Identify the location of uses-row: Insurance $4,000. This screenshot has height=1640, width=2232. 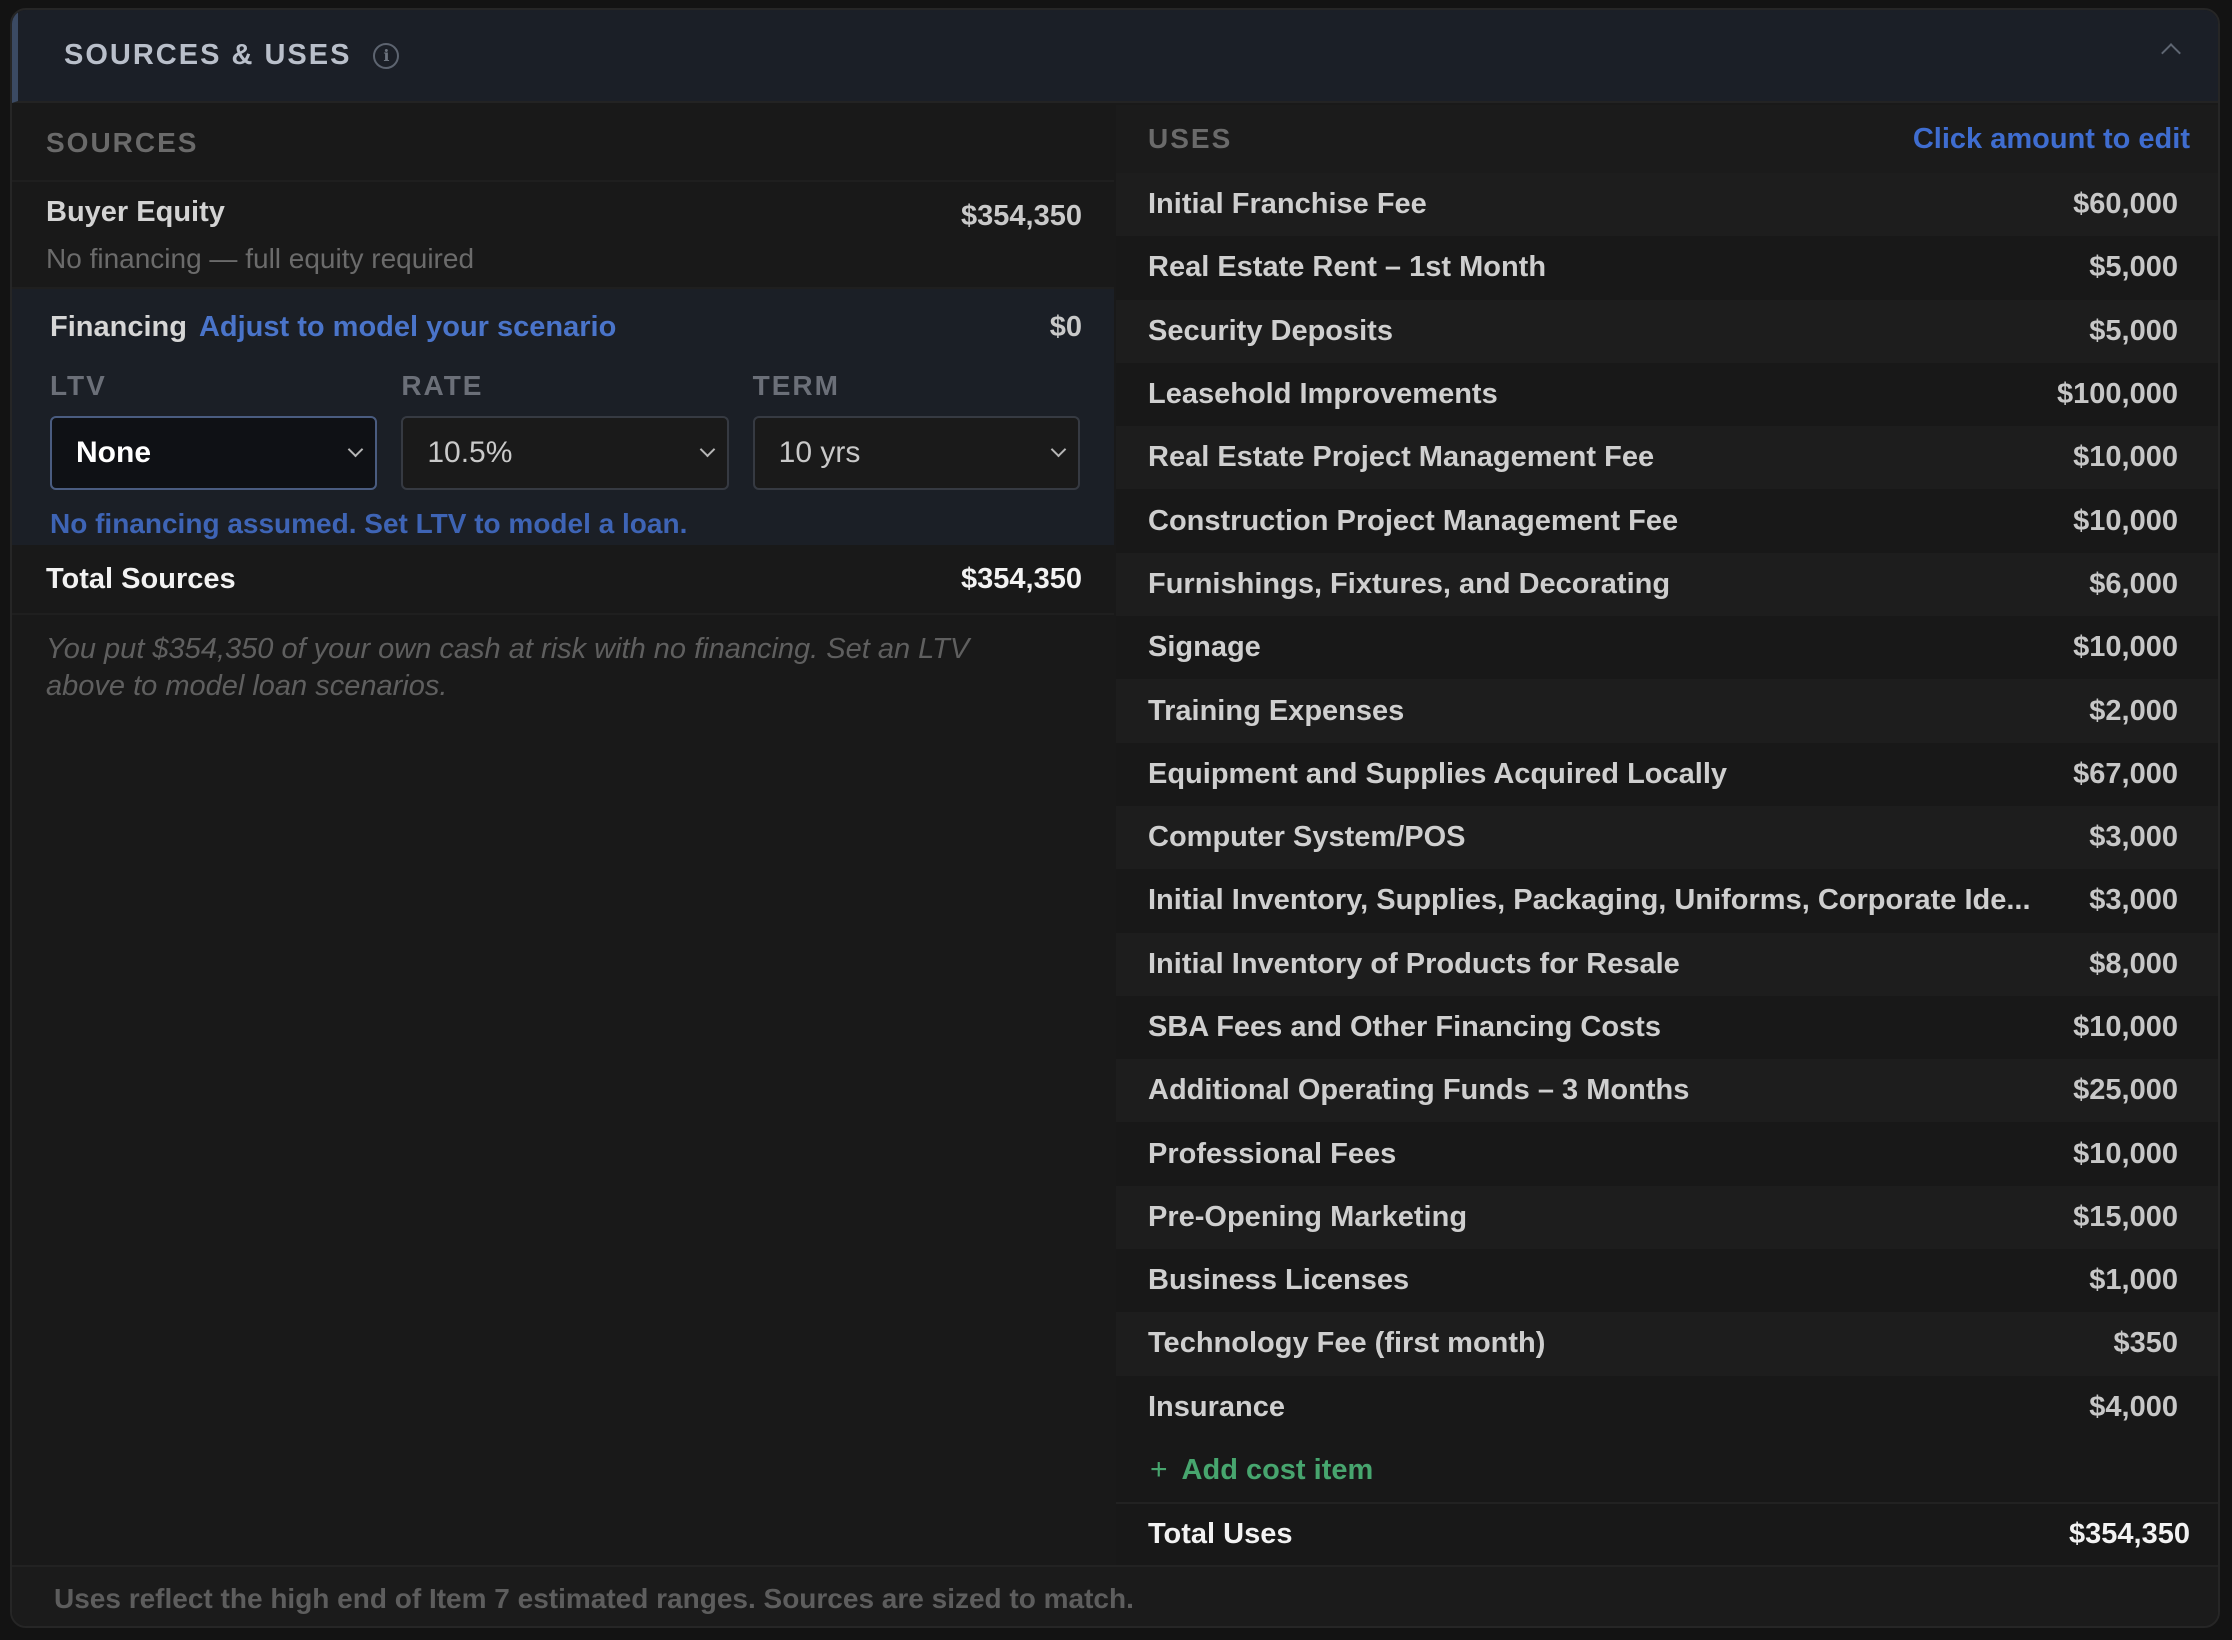
(1667, 1407).